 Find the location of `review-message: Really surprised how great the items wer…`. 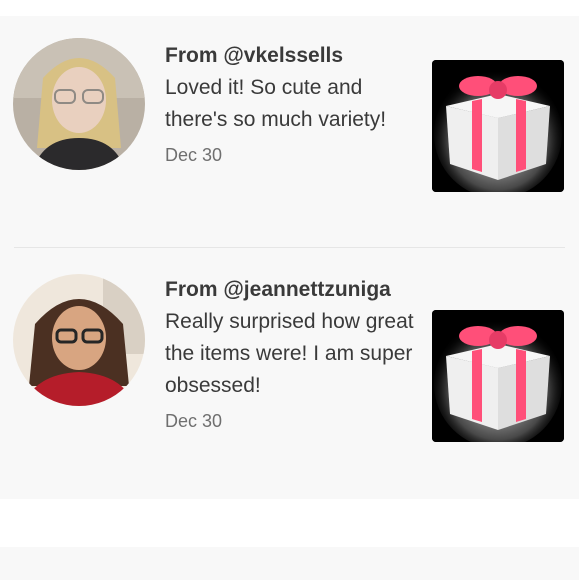

review-message: Really surprised how great the items wer… is located at coordinates (289, 353).